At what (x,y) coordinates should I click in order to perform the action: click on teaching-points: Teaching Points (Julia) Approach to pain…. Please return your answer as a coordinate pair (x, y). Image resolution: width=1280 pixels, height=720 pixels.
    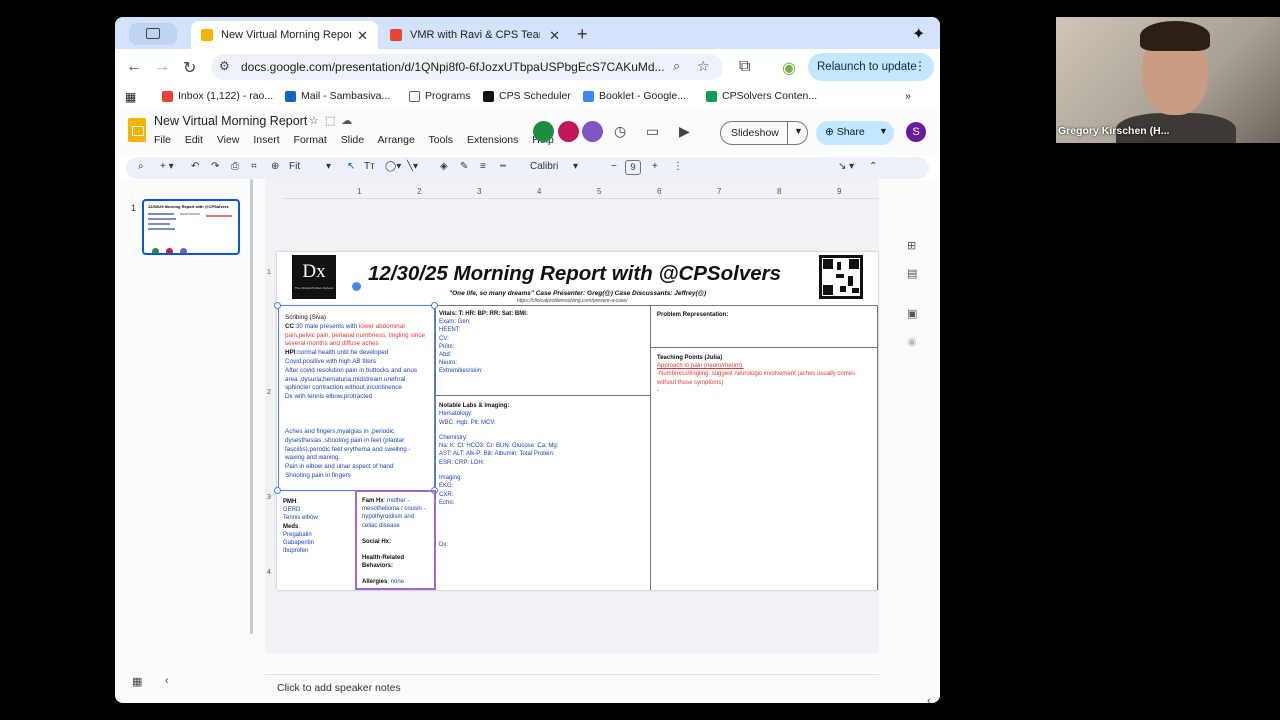
    Looking at the image, I should click on (764, 374).